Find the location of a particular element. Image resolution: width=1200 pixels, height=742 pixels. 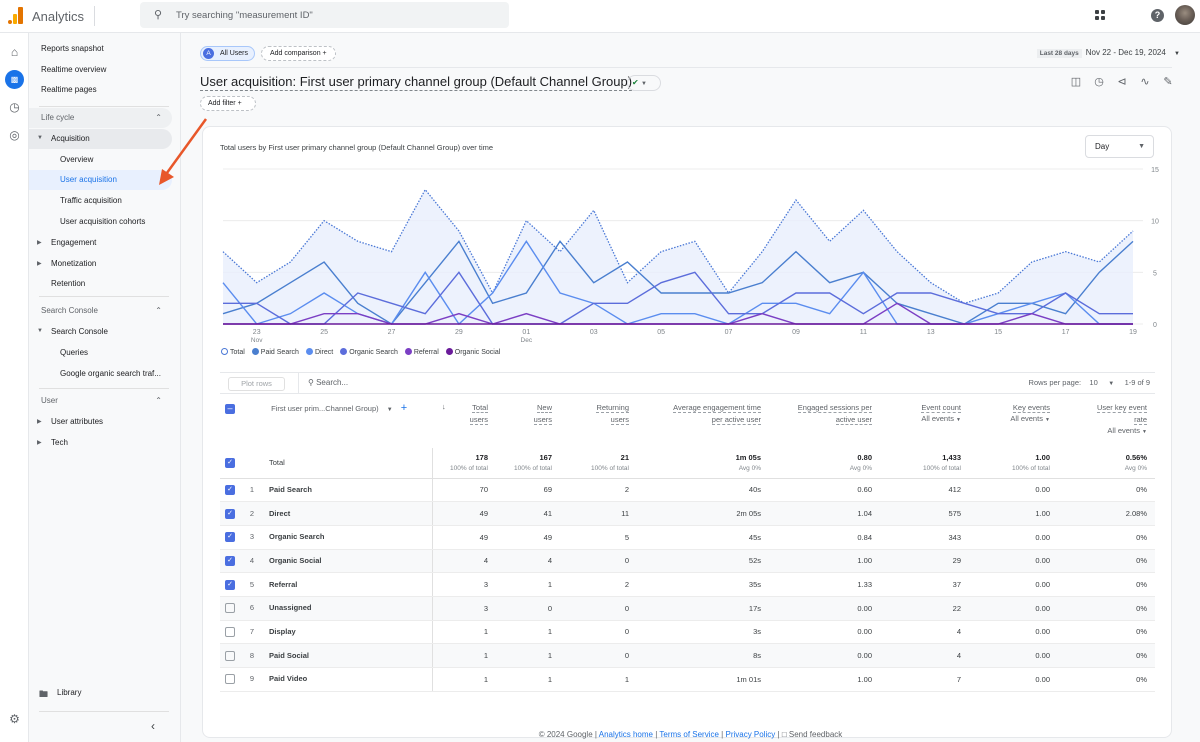

table-row: 6 Unassigned 3 0 0 17s 0.00 22 0.00 0% is located at coordinates (687, 608).